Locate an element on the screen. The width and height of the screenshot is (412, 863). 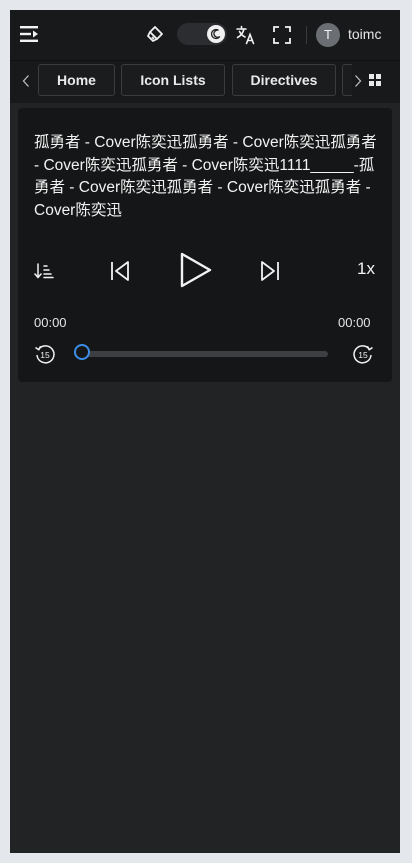
current-time: 00:00 is located at coordinates (50, 322).